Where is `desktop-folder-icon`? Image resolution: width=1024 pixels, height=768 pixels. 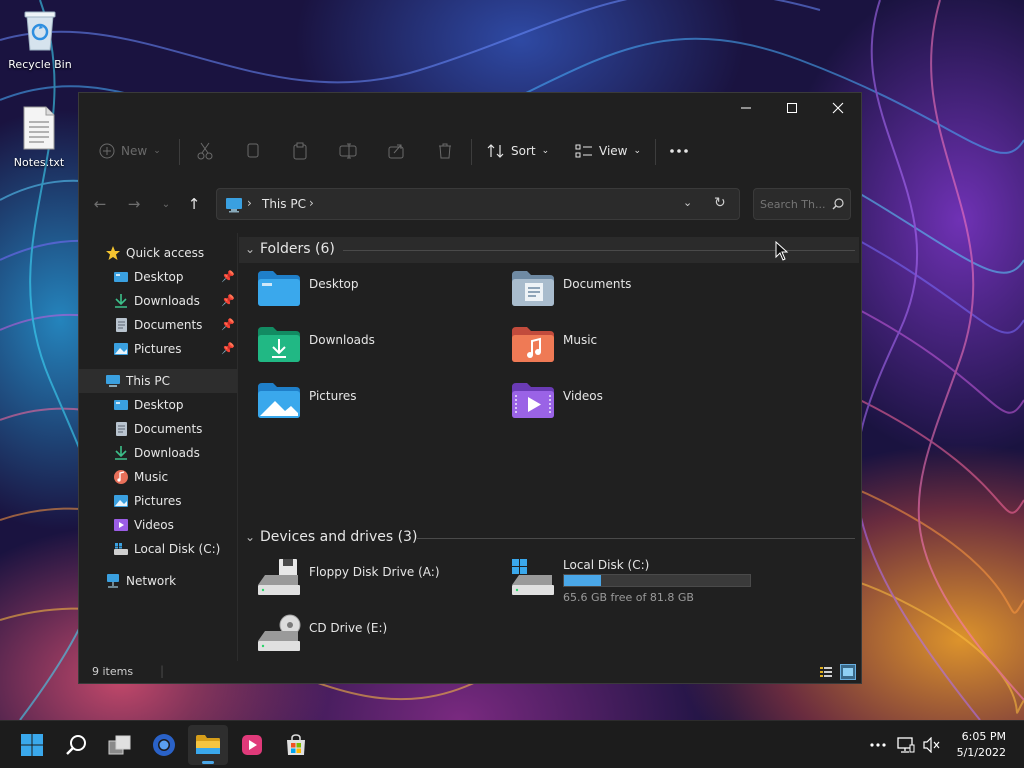 desktop-folder-icon is located at coordinates (121, 277).